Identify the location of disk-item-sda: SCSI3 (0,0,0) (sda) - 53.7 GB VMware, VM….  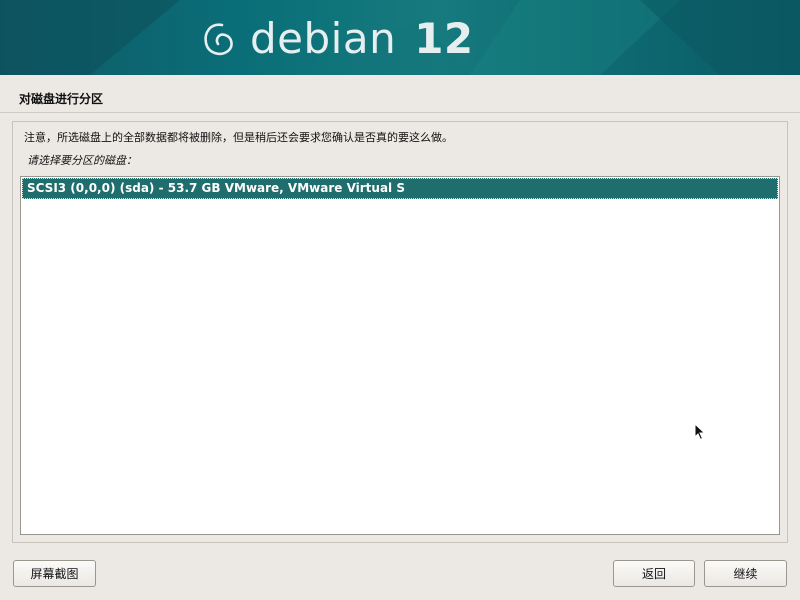
(400, 188).